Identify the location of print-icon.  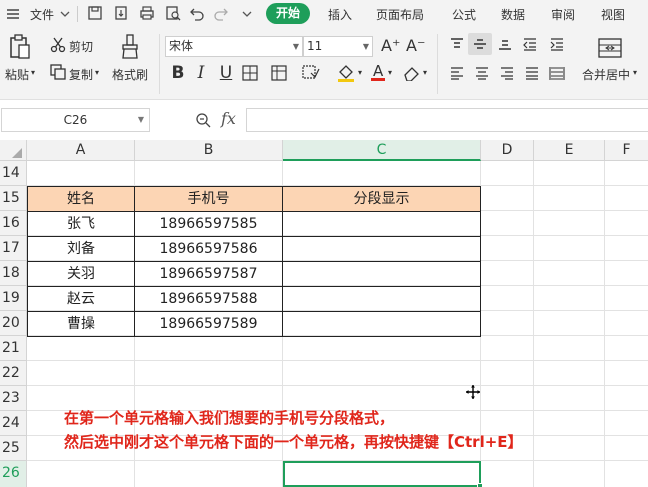
(147, 13).